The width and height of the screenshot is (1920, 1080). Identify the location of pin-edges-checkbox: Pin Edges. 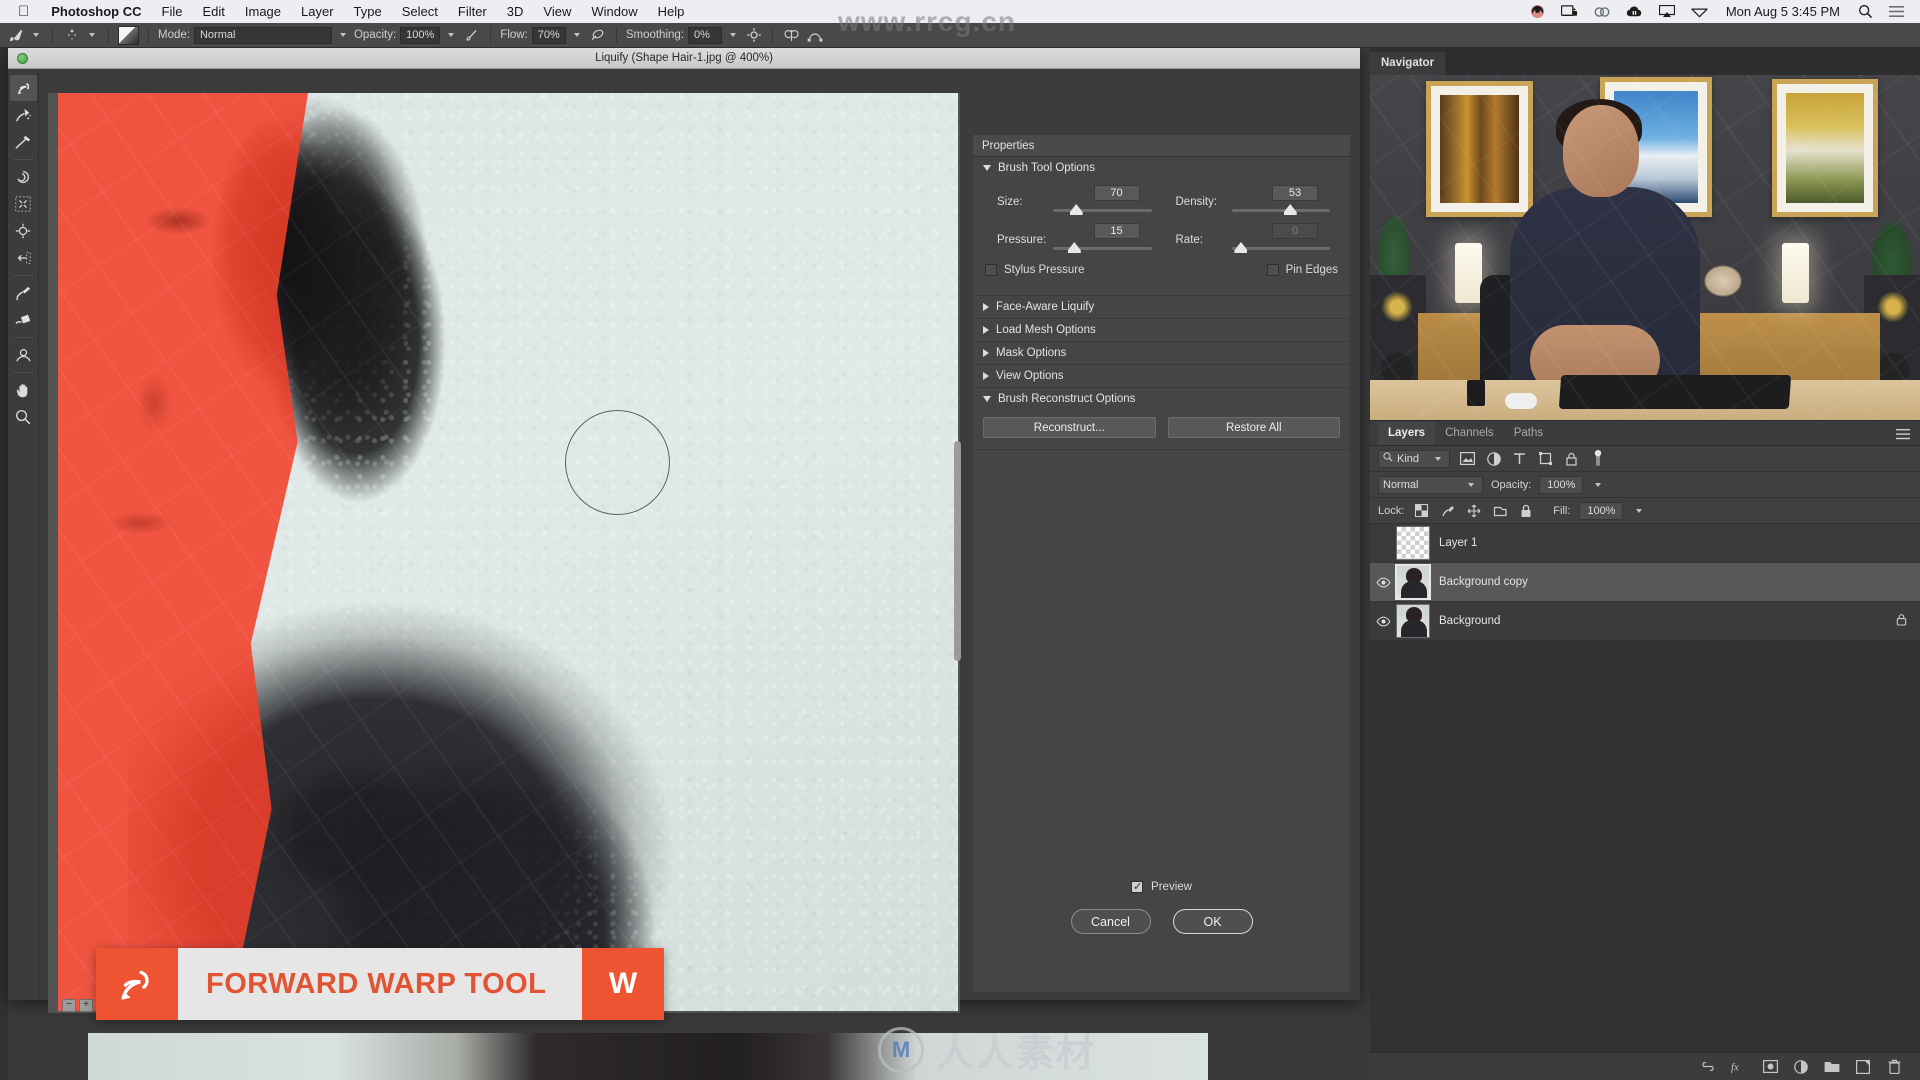
(1302, 270).